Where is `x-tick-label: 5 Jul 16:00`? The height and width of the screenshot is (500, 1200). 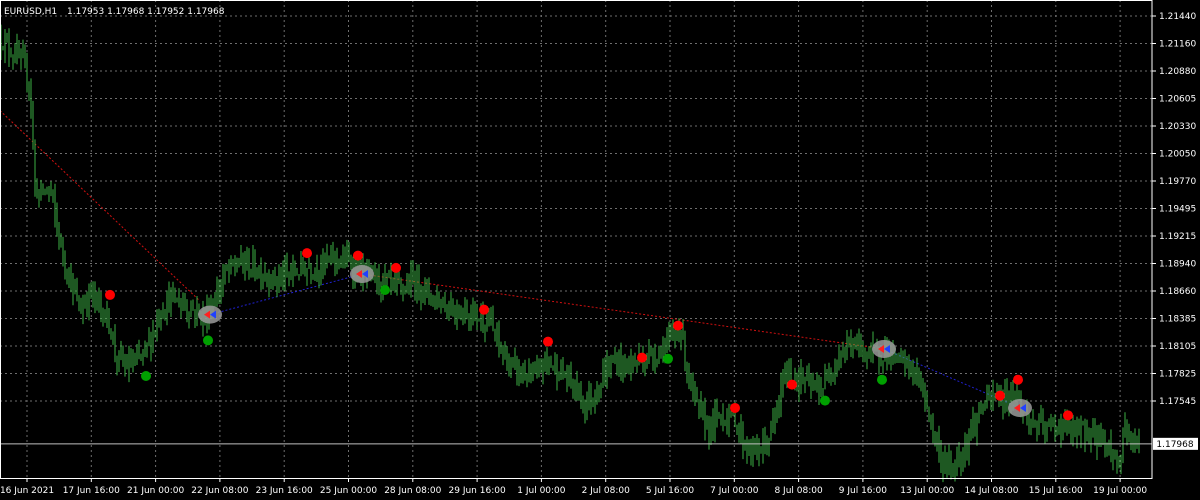
x-tick-label: 5 Jul 16:00 is located at coordinates (670, 491).